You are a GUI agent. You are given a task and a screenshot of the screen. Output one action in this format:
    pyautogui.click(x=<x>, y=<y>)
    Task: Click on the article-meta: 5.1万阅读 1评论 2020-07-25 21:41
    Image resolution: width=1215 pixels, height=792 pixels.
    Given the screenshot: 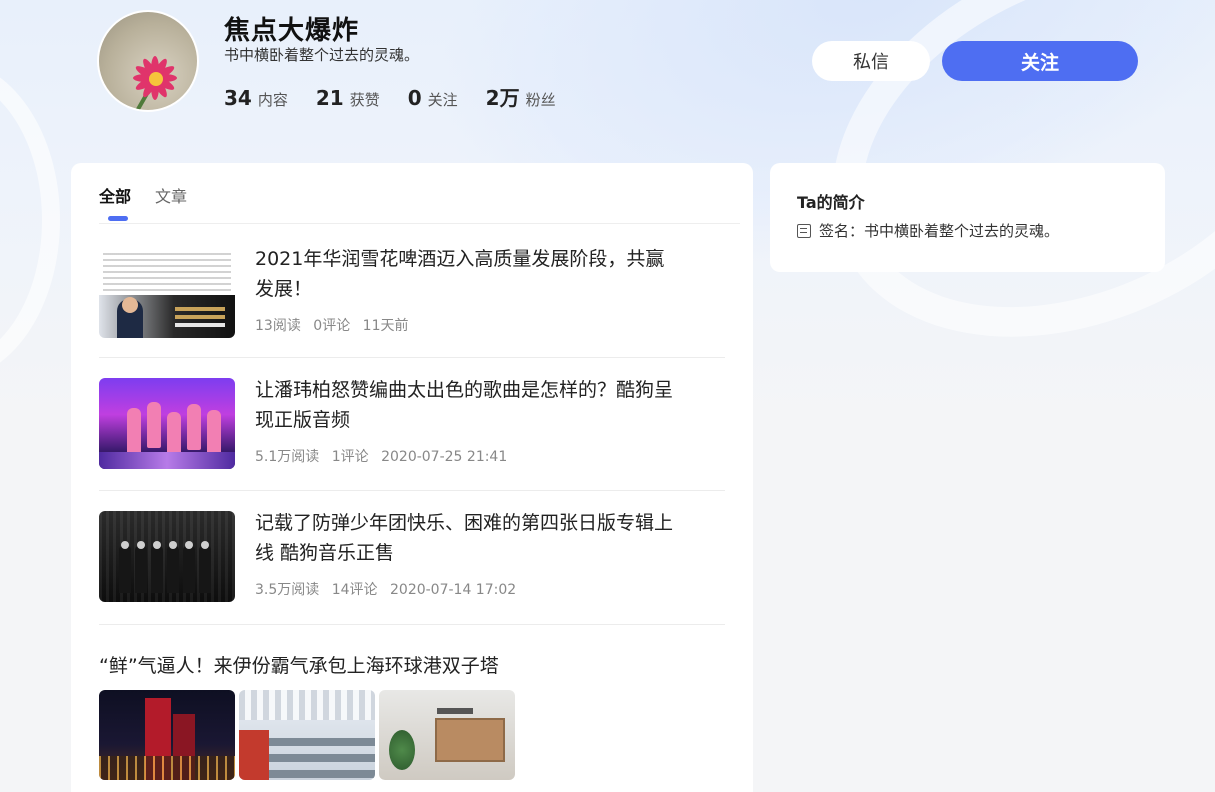 What is the action you would take?
    pyautogui.click(x=385, y=456)
    